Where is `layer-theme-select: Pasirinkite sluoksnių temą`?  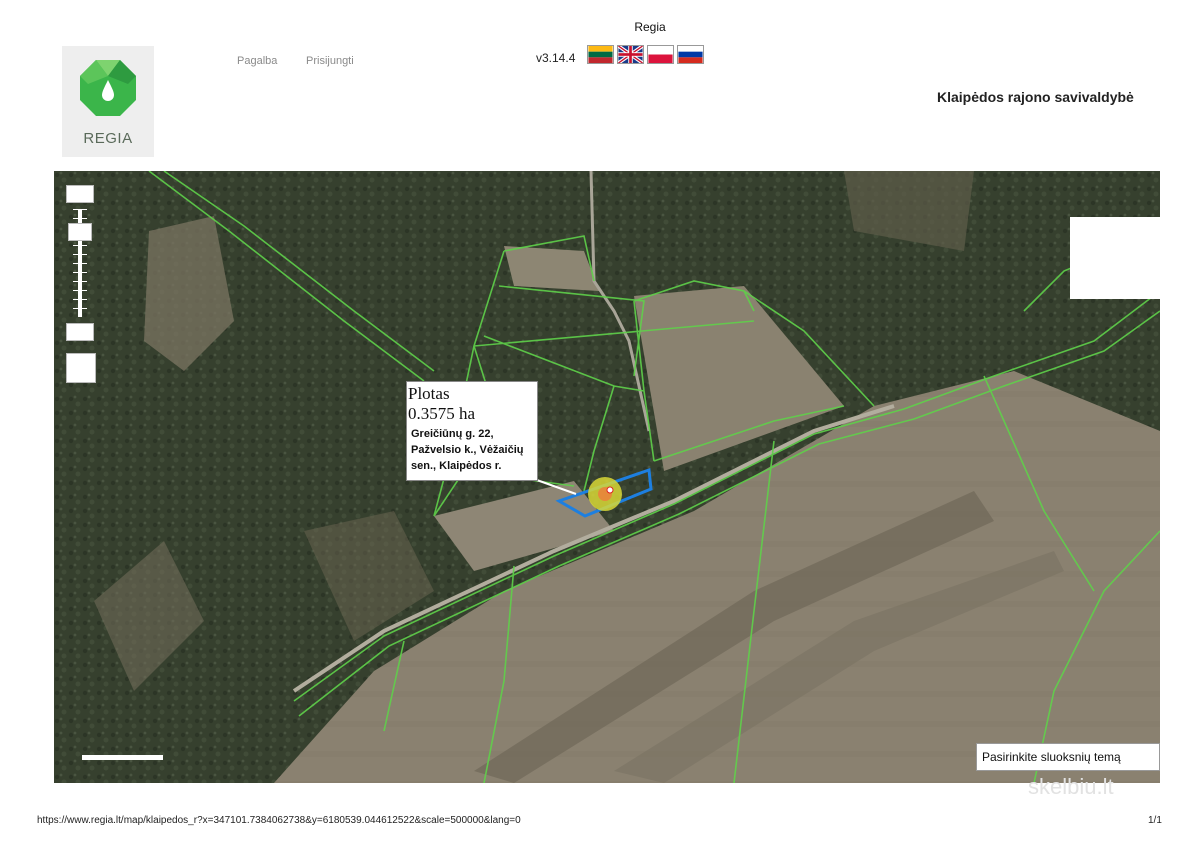 layer-theme-select: Pasirinkite sluoksnių temą is located at coordinates (1068, 757).